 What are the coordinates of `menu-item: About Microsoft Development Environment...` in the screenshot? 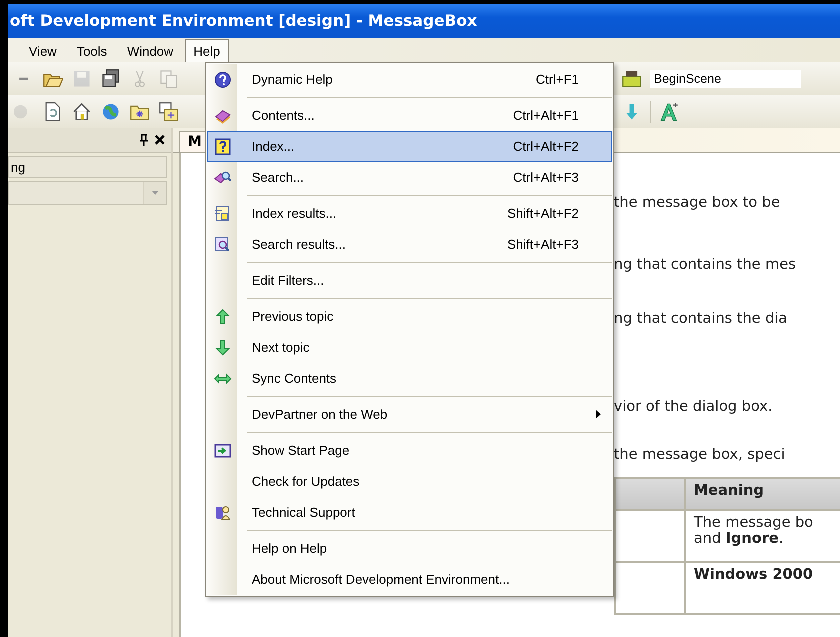 It's located at (409, 579).